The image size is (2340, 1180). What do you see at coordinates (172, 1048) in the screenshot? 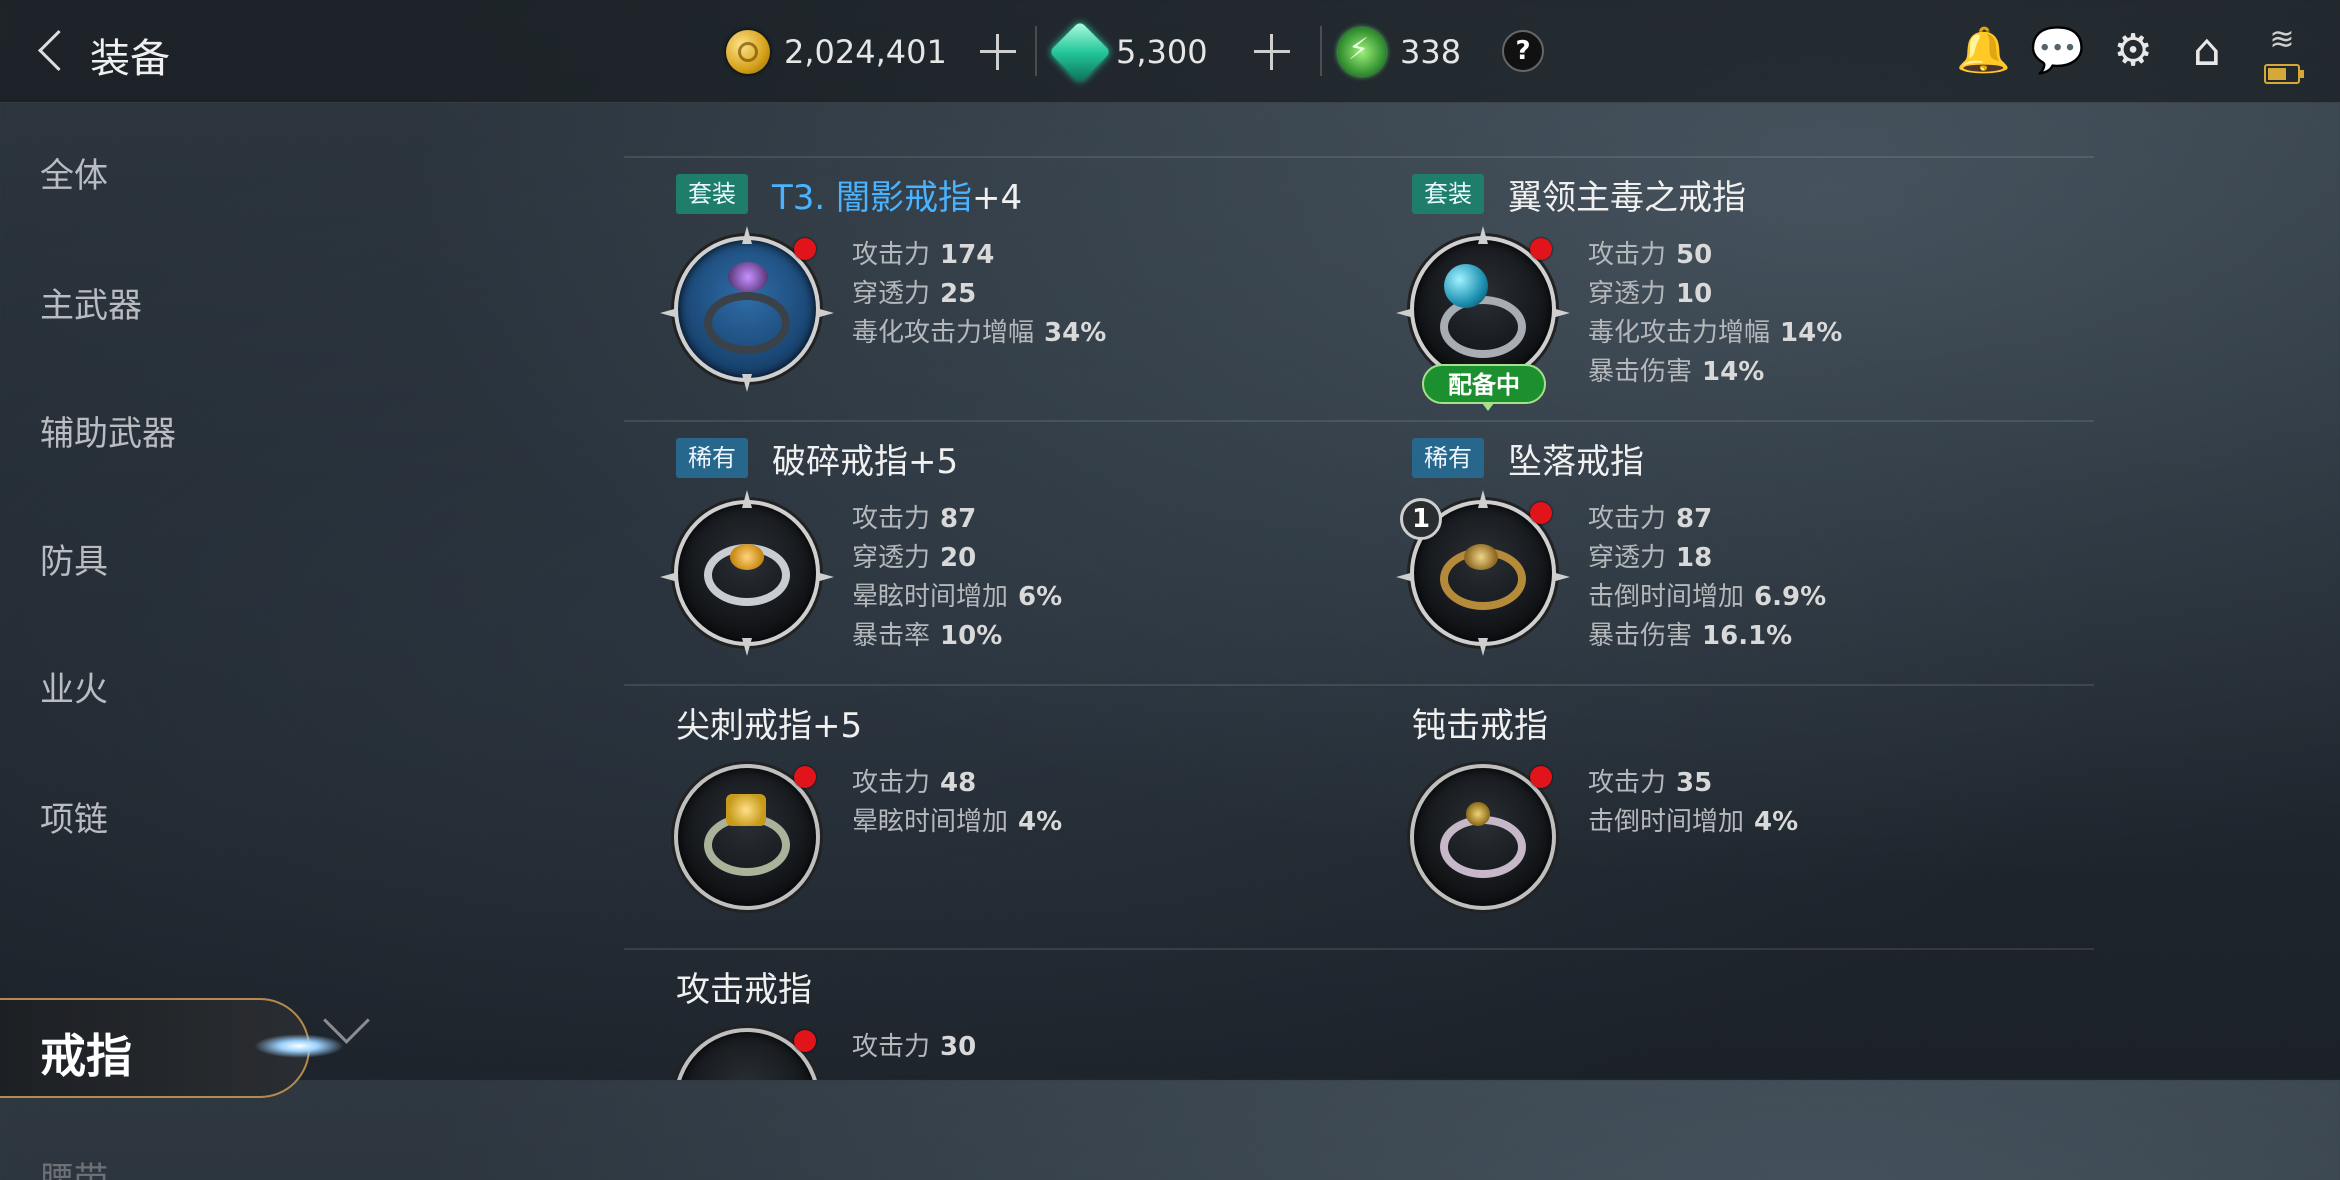
I see `sidebar-item-ring: 戒指` at bounding box center [172, 1048].